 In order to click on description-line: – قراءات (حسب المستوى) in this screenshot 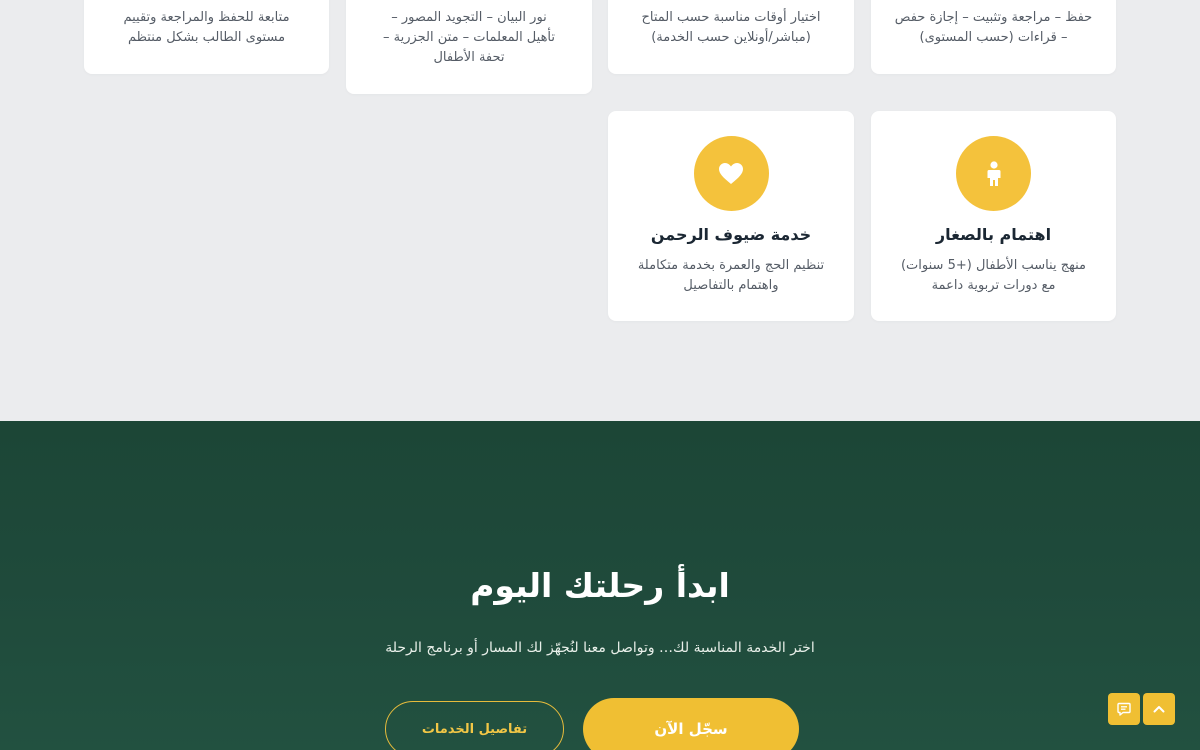, I will do `click(993, 37)`.